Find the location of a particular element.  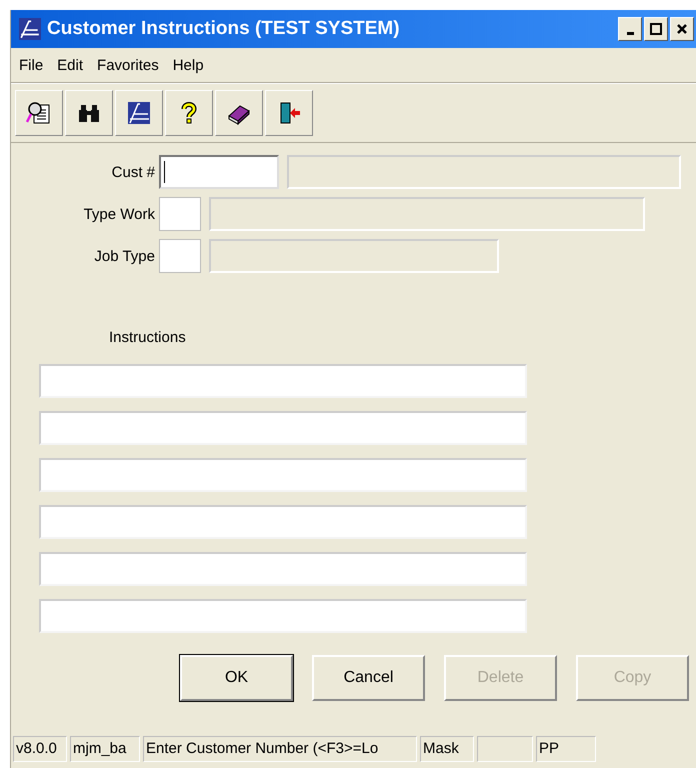

field-label: Type Work is located at coordinates (119, 214).